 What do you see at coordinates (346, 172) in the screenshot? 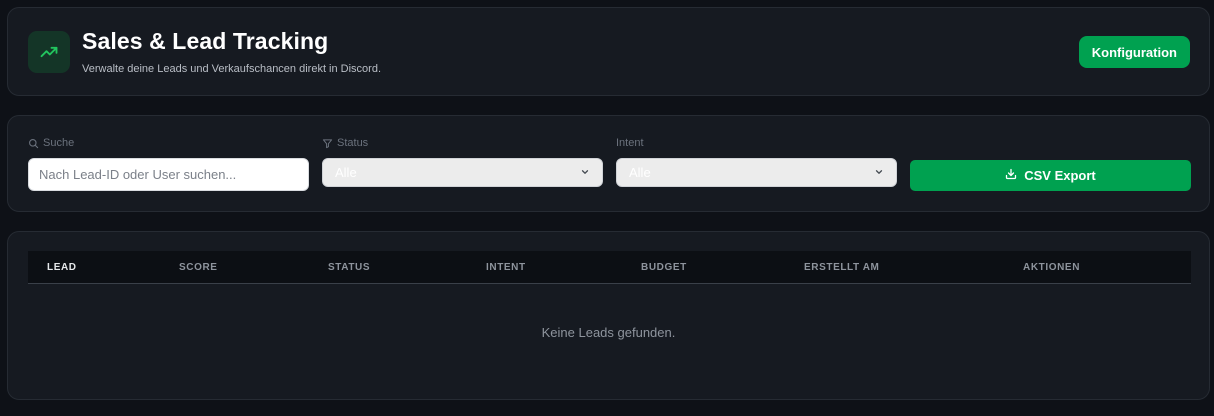
I see `status-select-value: Alle` at bounding box center [346, 172].